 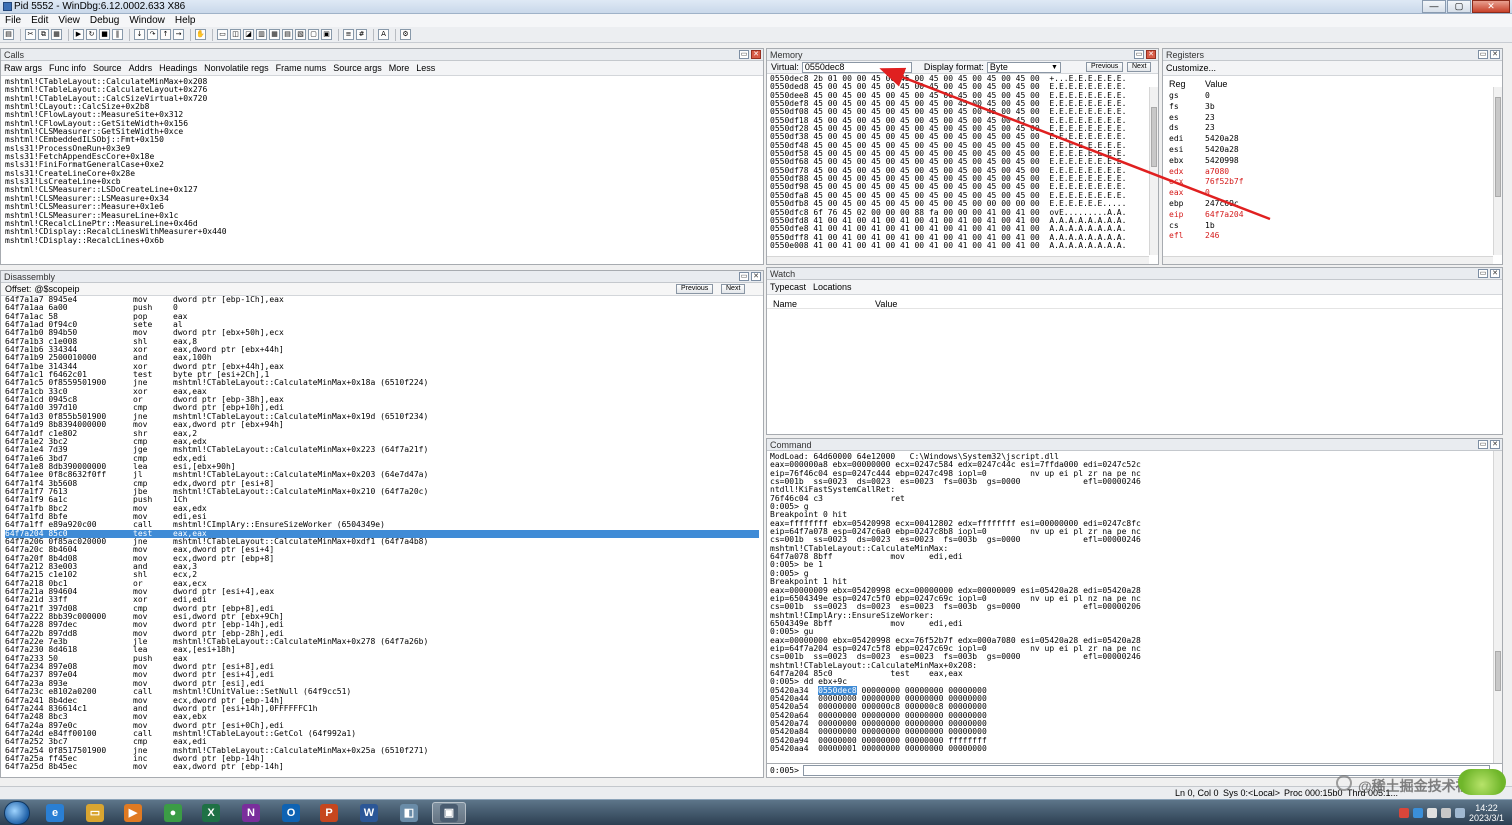 What do you see at coordinates (382, 549) in the screenshot?
I see `disassembly-row: 64f7a20c 8b4604 mov eax,dword ptr [esi+4]` at bounding box center [382, 549].